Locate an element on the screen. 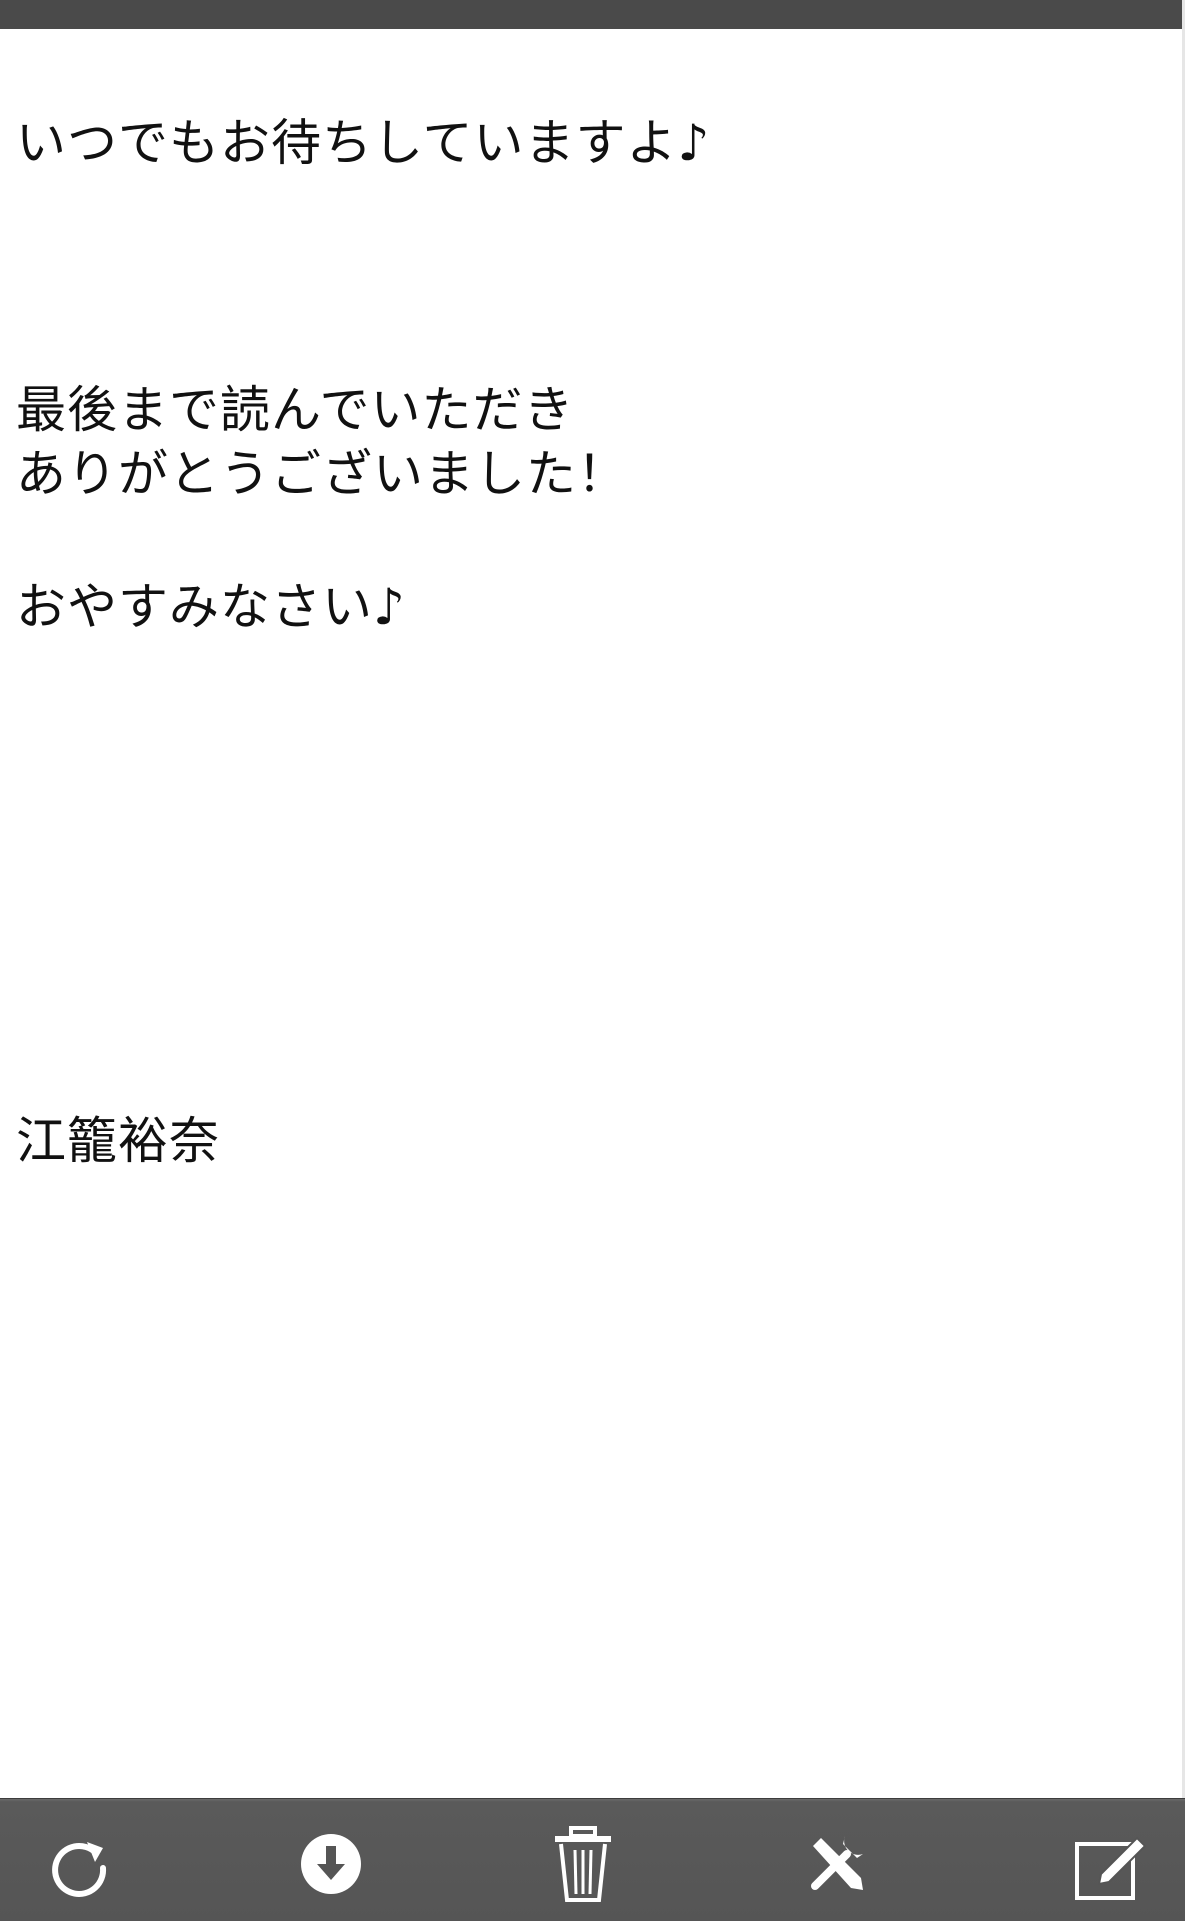 This screenshot has width=1185, height=1921. note-line-1: いつでもお待ちしていますよ♪ is located at coordinates (363, 143).